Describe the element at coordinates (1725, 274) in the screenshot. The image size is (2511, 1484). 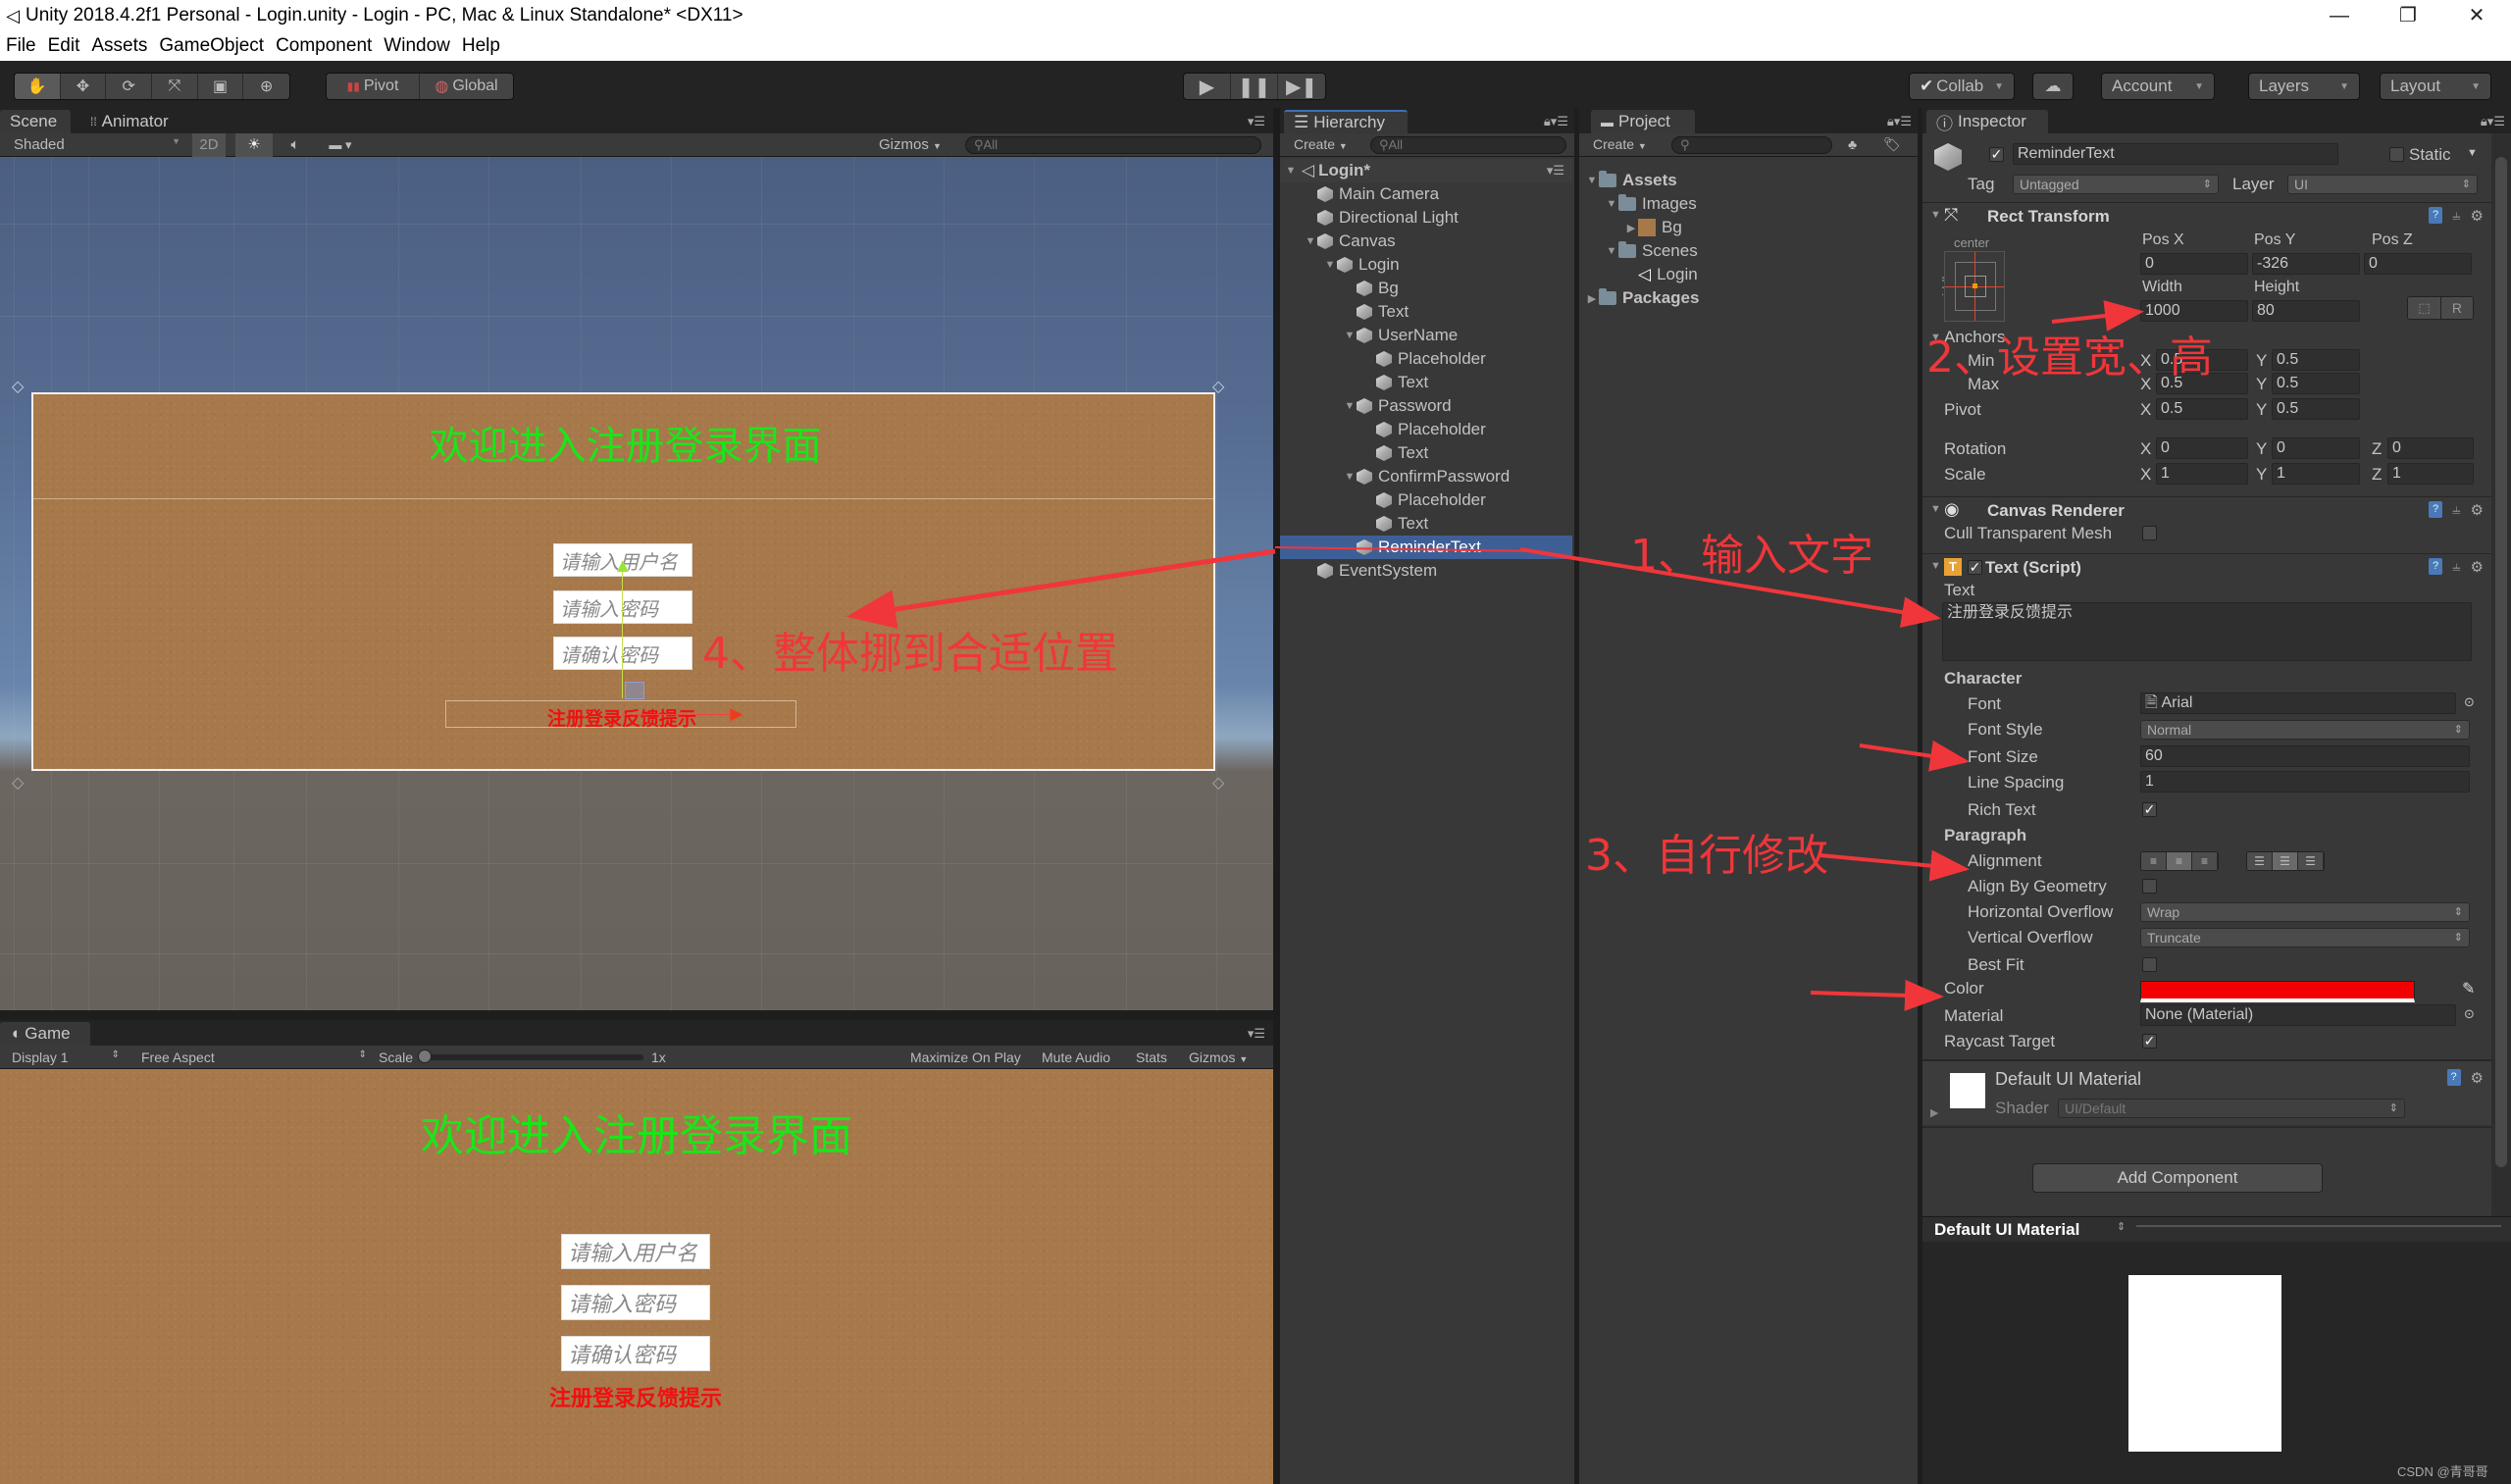
I see `project-item: ◁ Login` at that location.